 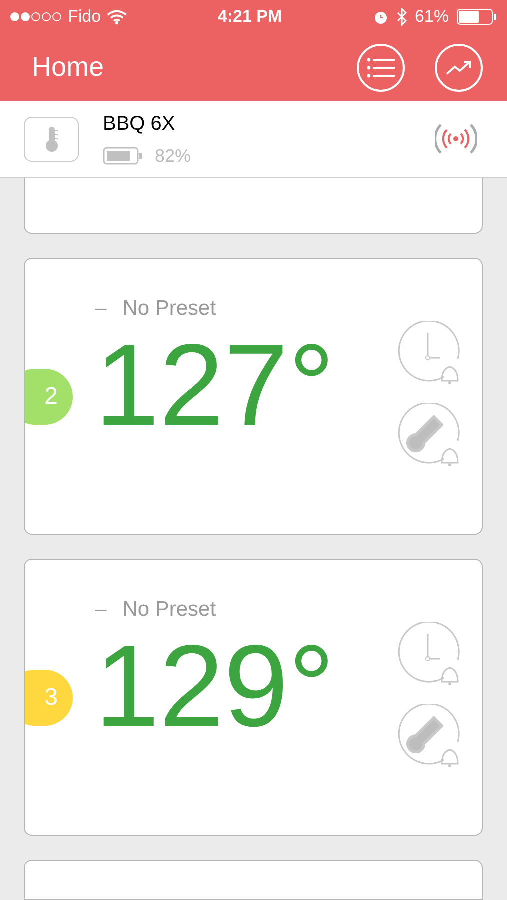 What do you see at coordinates (459, 68) in the screenshot?
I see `trend-chart-icon` at bounding box center [459, 68].